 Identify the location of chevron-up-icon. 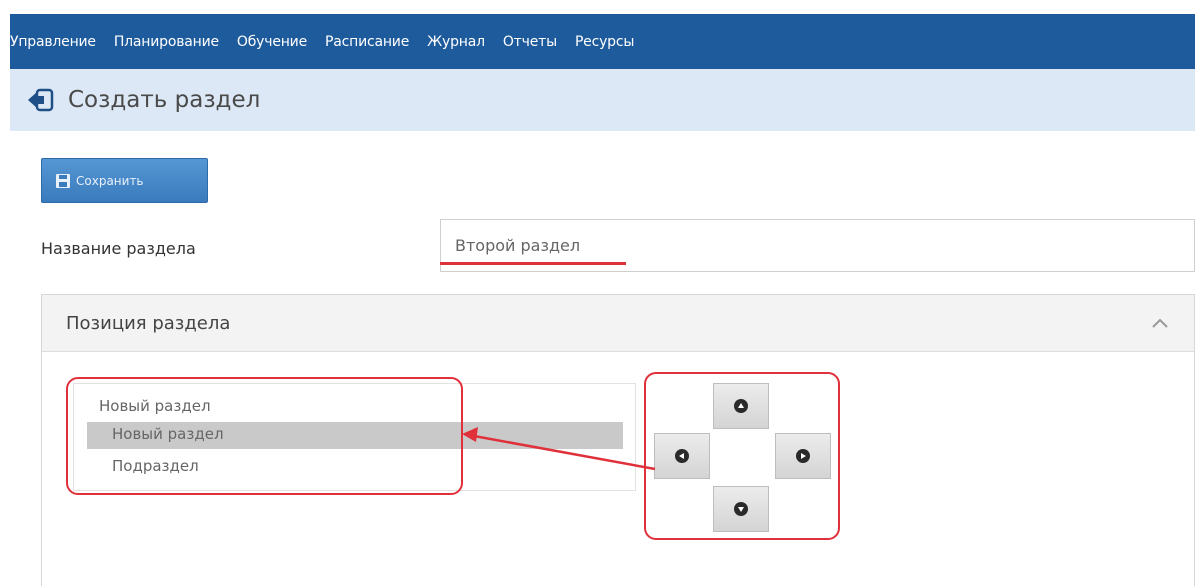
(1160, 323).